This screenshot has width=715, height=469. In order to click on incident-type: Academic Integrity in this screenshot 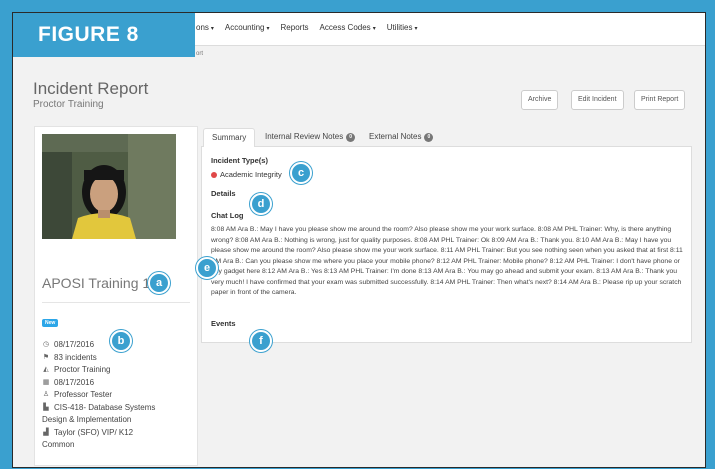, I will do `click(246, 174)`.